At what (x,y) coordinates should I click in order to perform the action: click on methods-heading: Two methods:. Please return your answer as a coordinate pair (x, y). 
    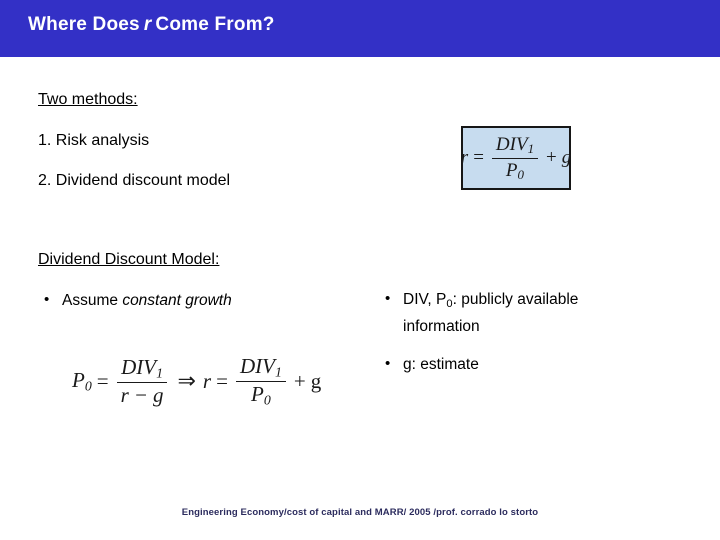
    Looking at the image, I should click on (88, 99).